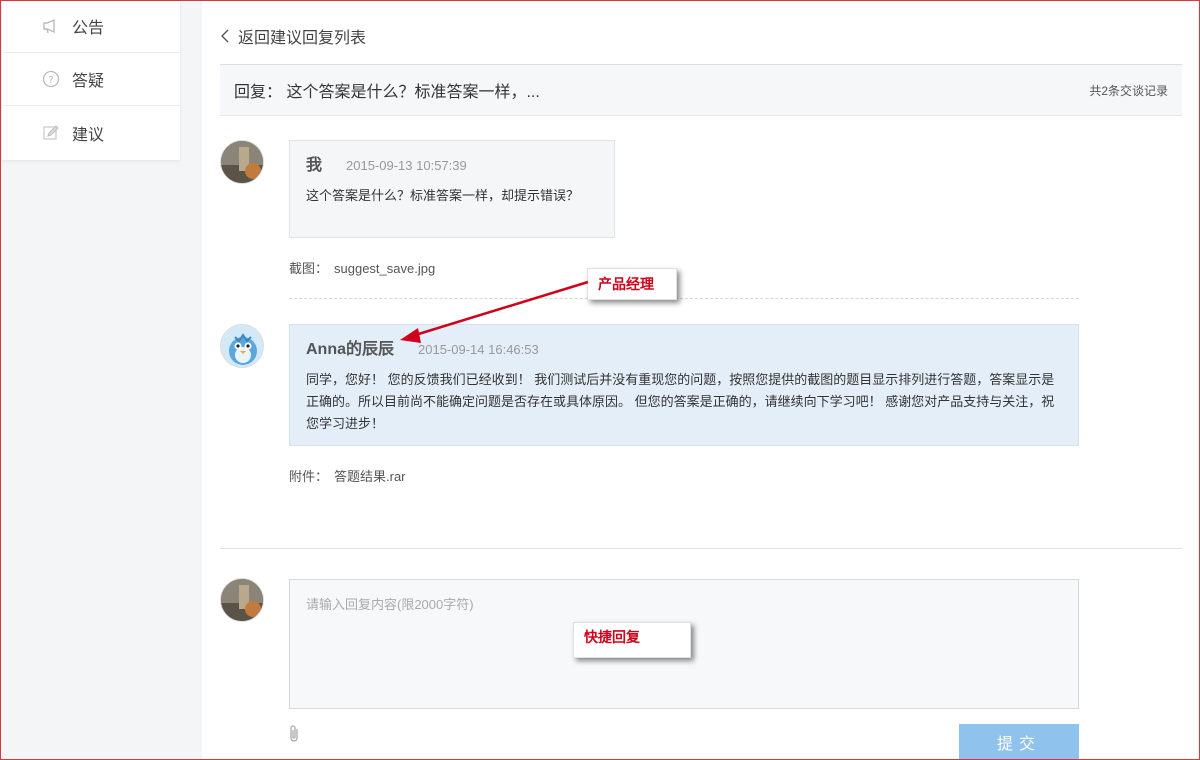 This screenshot has width=1200, height=760. I want to click on message-attachment: 截图： suggest_save.jpg, so click(362, 267).